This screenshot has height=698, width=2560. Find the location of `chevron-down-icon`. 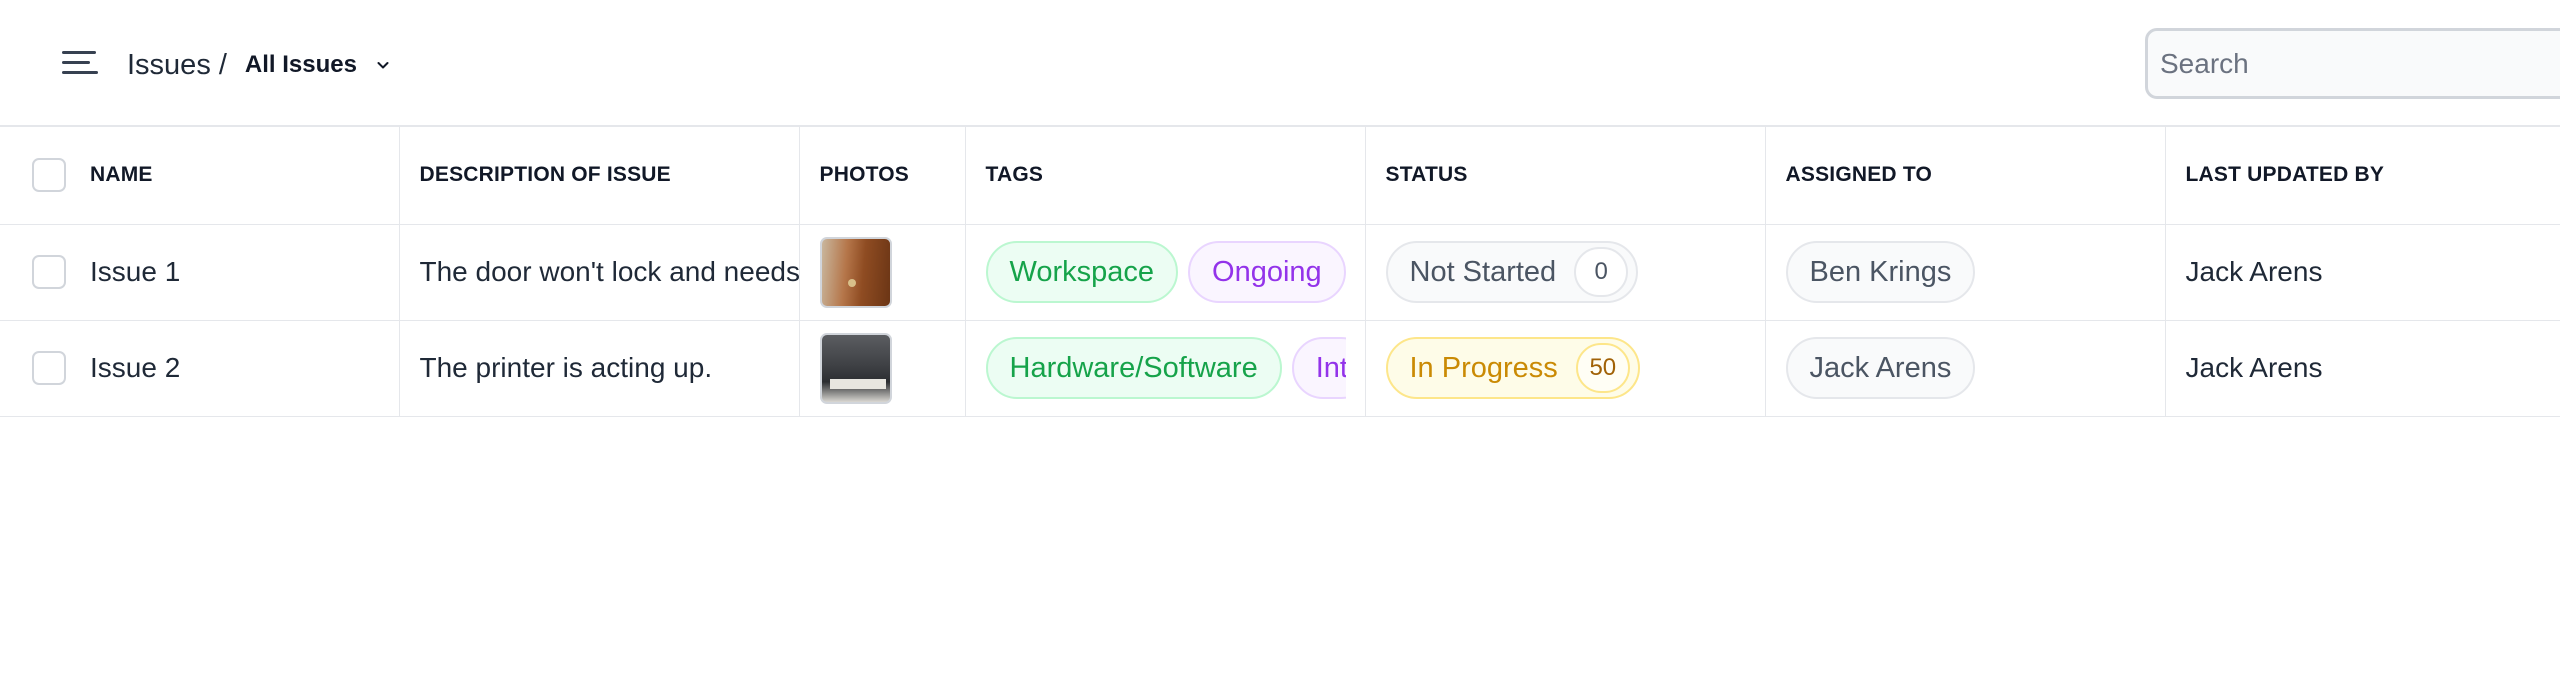

chevron-down-icon is located at coordinates (383, 65).